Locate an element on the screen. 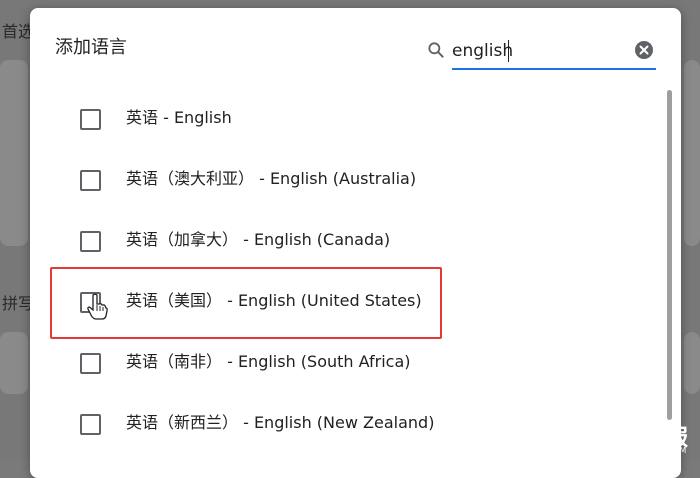  language-item: 英语（新西兰） - English (New Zealand) is located at coordinates (345, 423).